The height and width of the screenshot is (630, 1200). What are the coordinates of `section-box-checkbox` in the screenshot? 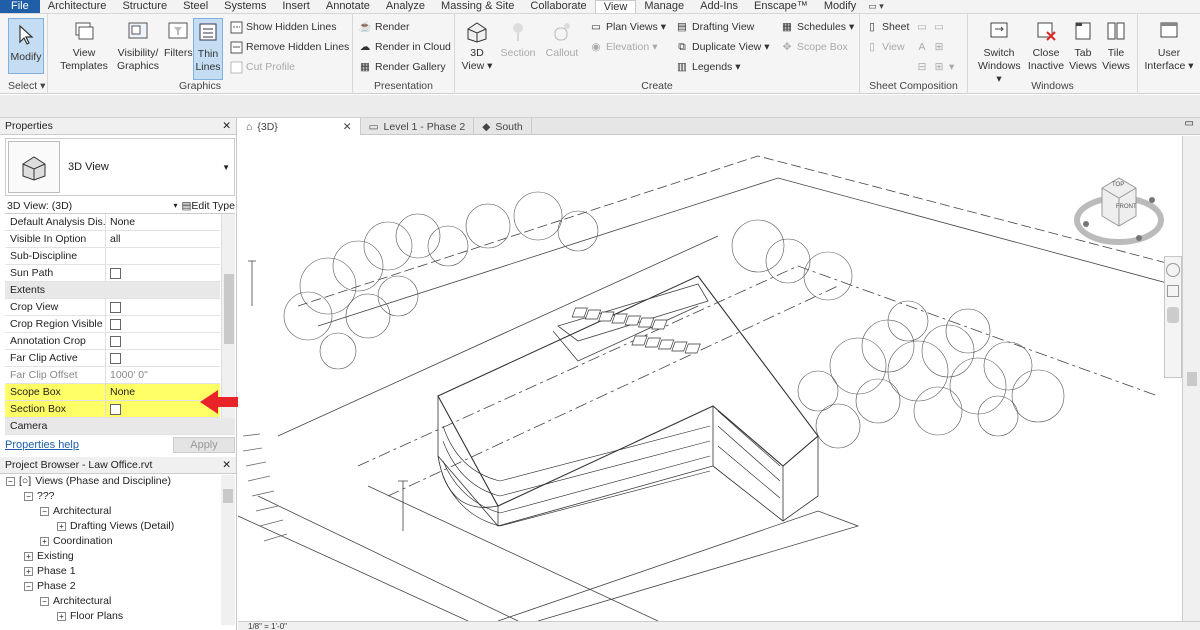 It's located at (115, 409).